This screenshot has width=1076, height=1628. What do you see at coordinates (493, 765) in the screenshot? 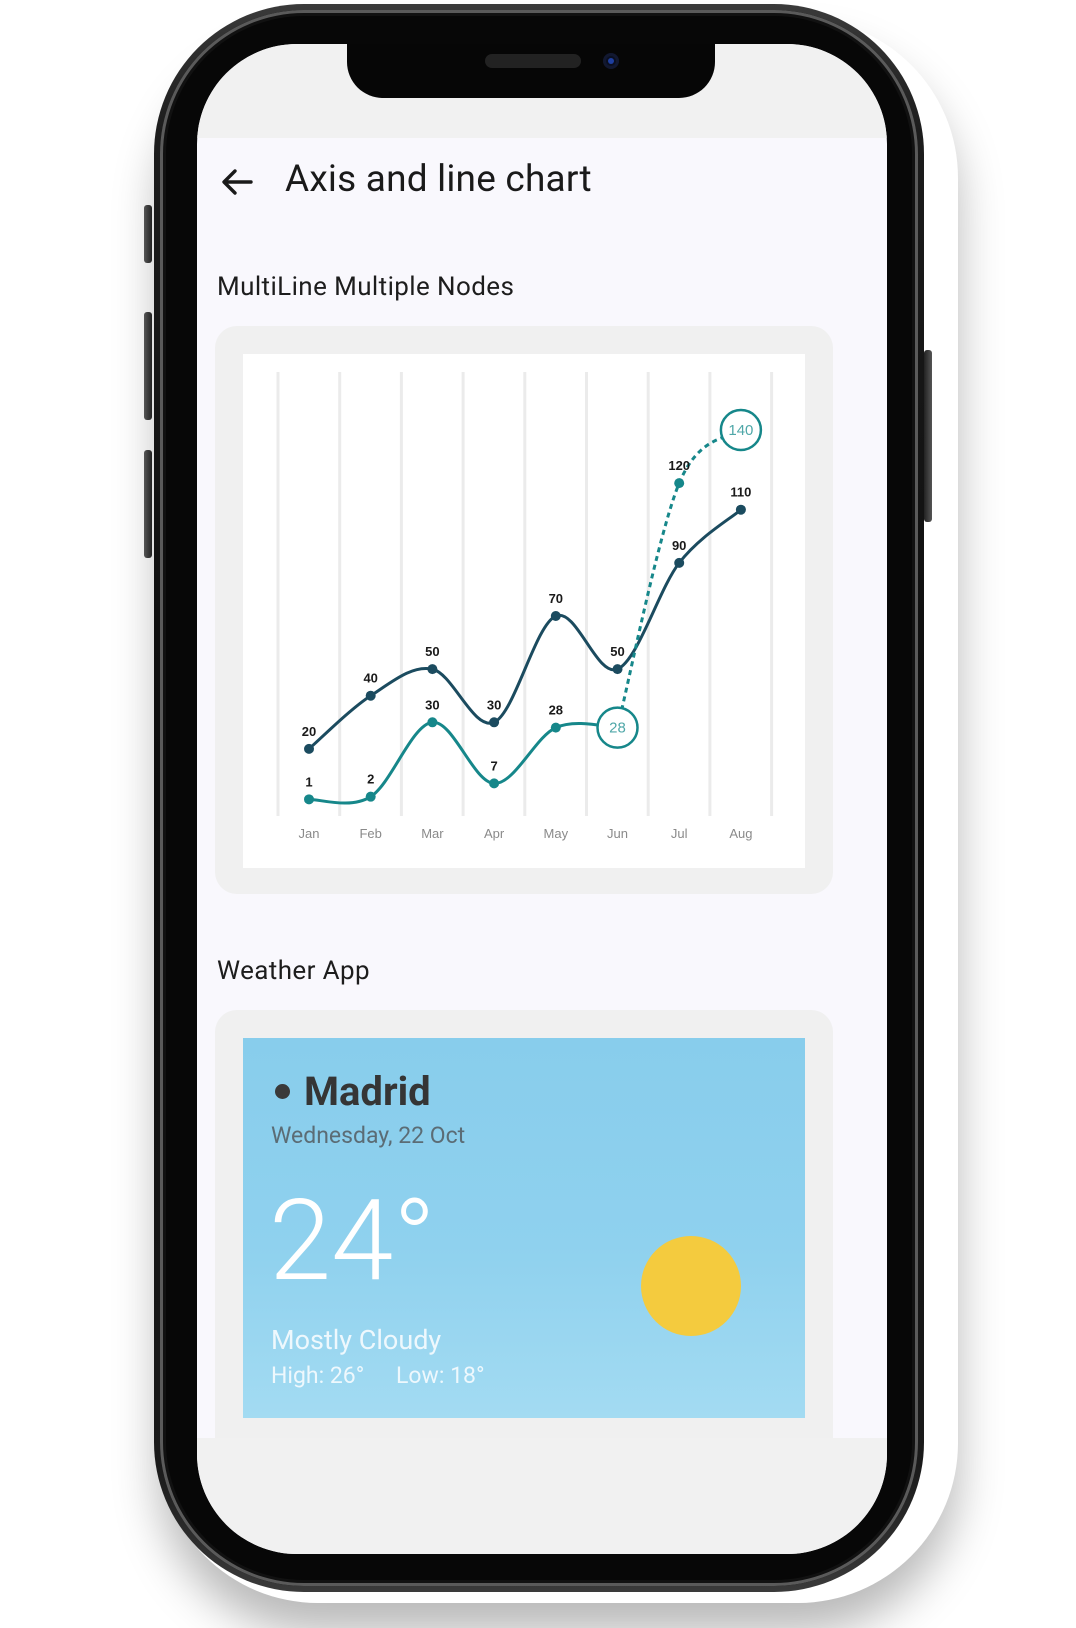
I see `data-label: 7` at bounding box center [493, 765].